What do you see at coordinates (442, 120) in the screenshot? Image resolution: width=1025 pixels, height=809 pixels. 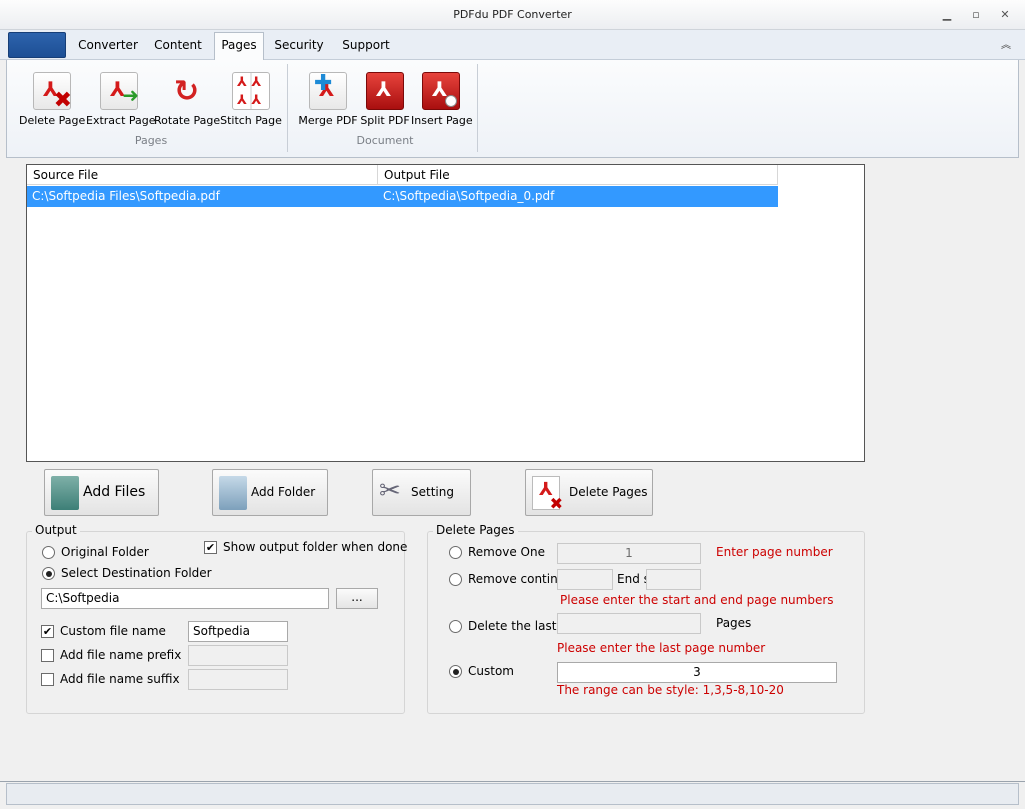 I see `insert-page-label: Insert Page` at bounding box center [442, 120].